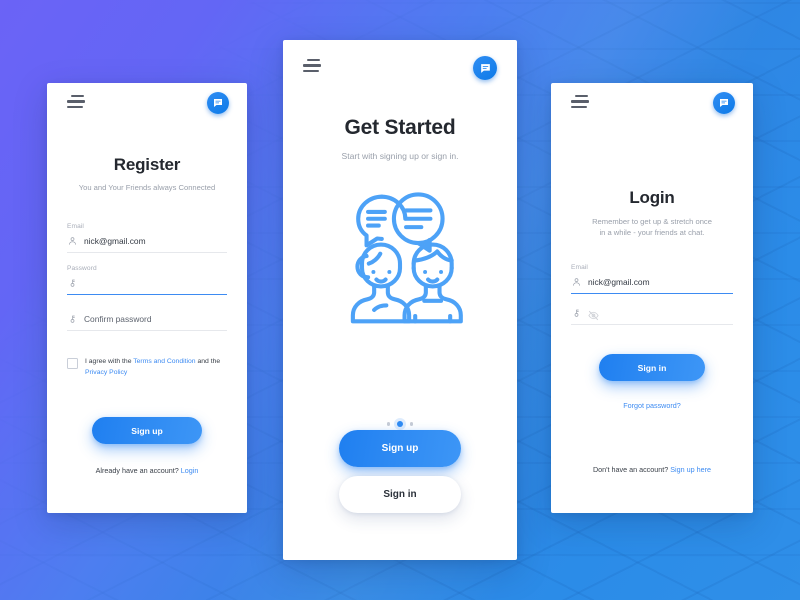 The height and width of the screenshot is (600, 800). What do you see at coordinates (82, 268) in the screenshot?
I see `password-field-label: Password` at bounding box center [82, 268].